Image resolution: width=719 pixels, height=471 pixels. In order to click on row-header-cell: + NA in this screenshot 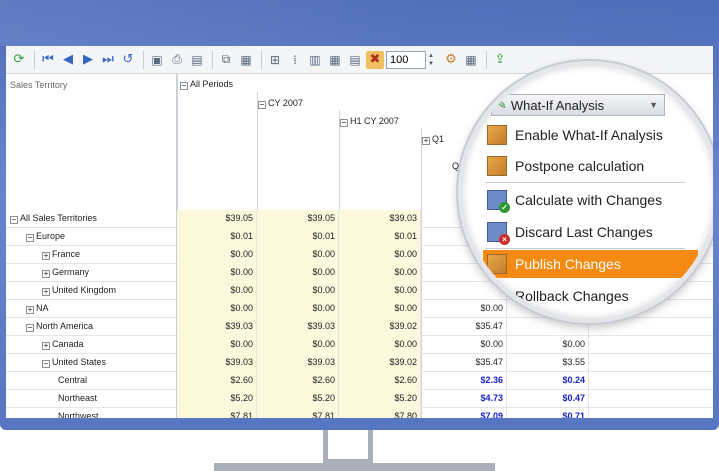, I will do `click(37, 308)`.